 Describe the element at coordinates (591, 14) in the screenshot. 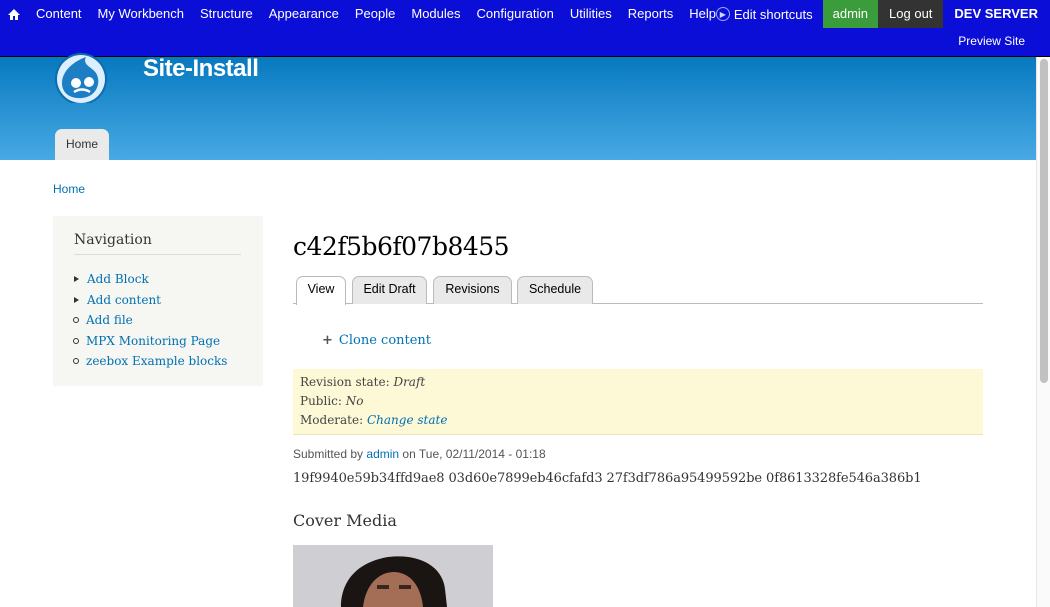

I see `toolbar-item-utilities: Utilities` at that location.